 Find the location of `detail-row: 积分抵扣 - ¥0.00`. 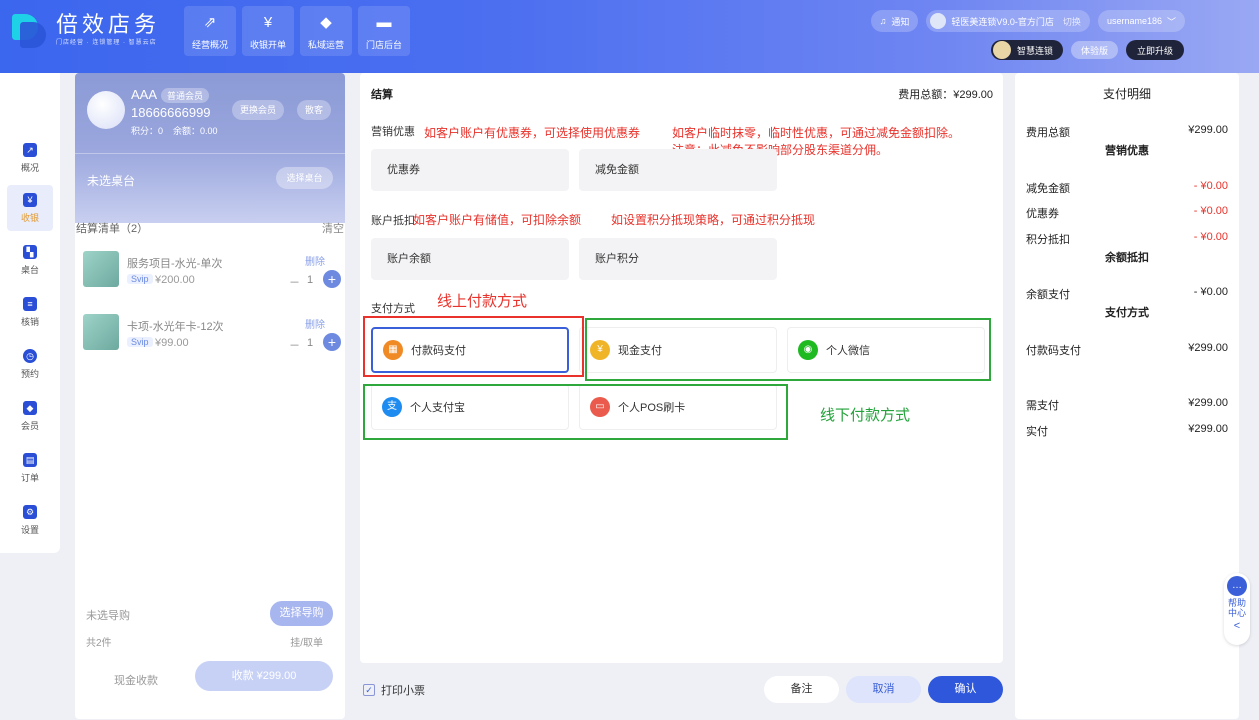

detail-row: 积分抵扣 - ¥0.00 is located at coordinates (1127, 238).